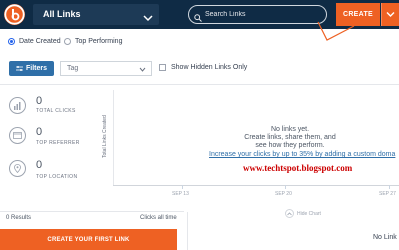 The height and width of the screenshot is (250, 399). I want to click on top-referrer-value: 0, so click(39, 132).